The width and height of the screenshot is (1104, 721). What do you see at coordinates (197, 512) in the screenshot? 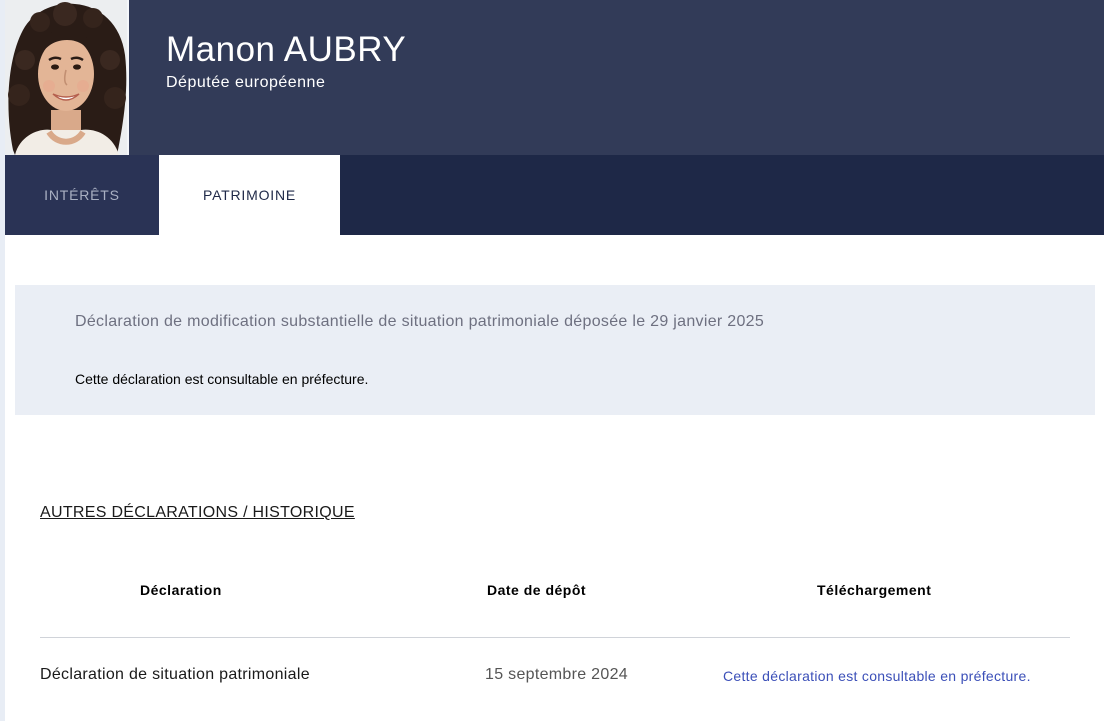
I see `history-section-title: AUTRES DÉCLARATIONS / HISTORIQUE` at bounding box center [197, 512].